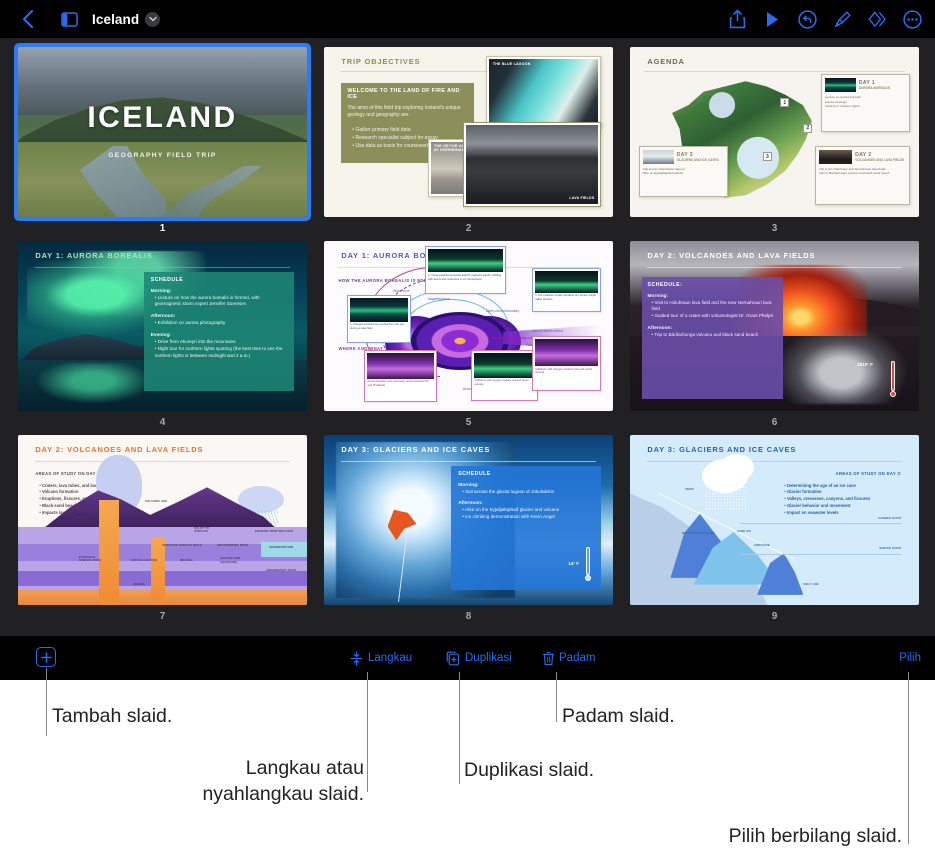  What do you see at coordinates (660, 329) in the screenshot?
I see `section-label: Afternoon:` at bounding box center [660, 329].